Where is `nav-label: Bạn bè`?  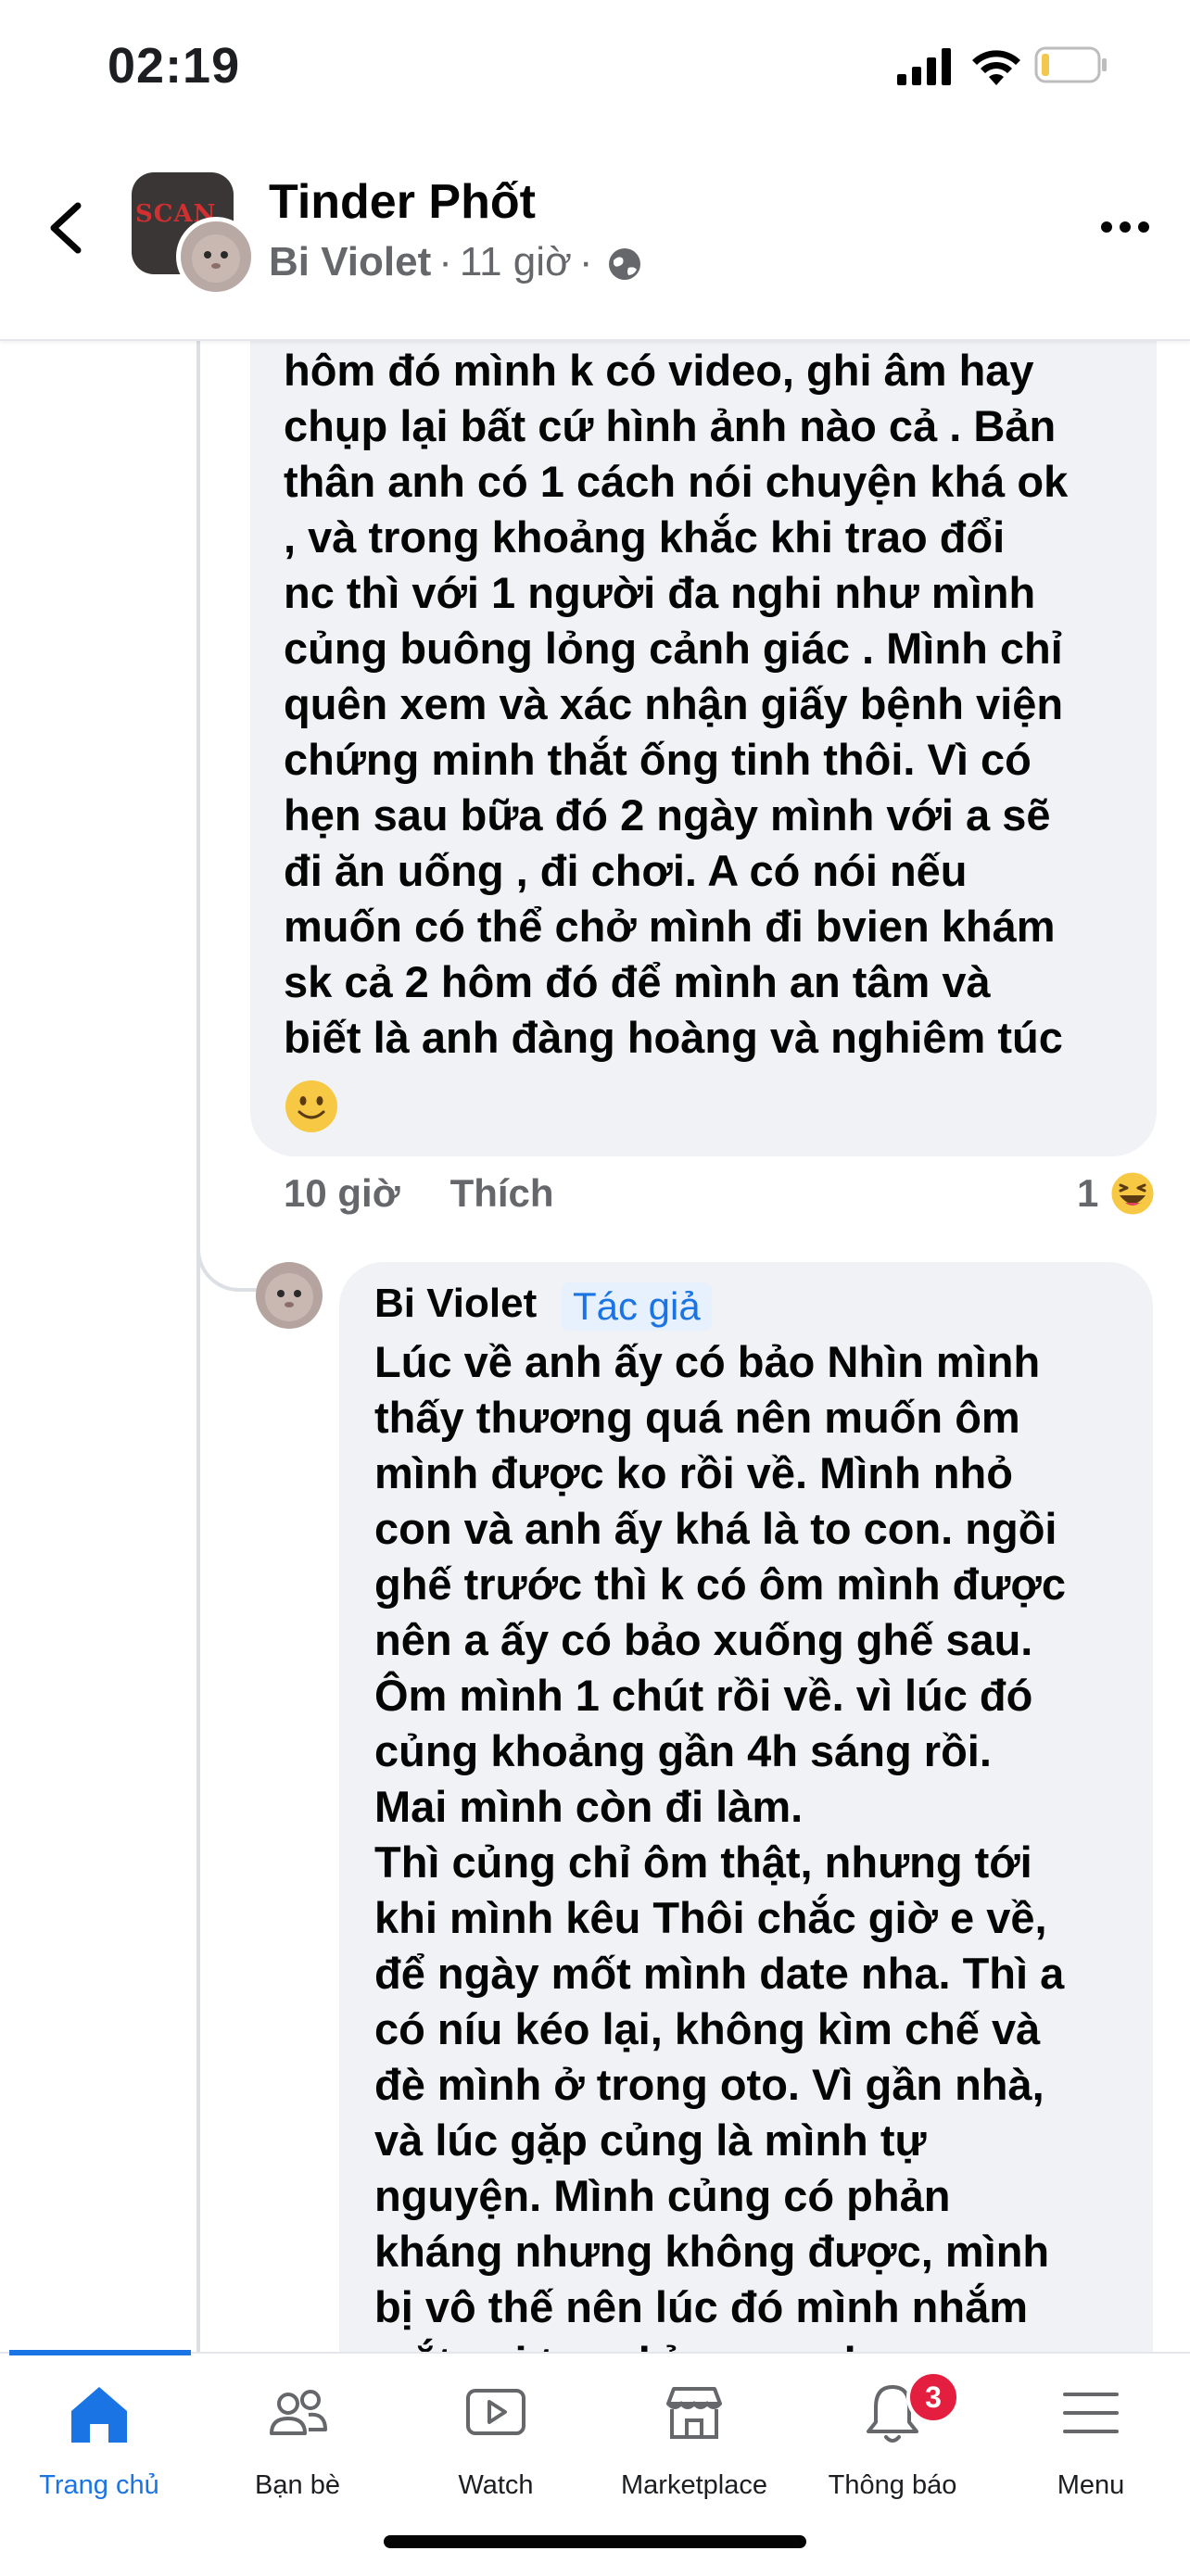
nav-label: Bạn bè is located at coordinates (297, 2485).